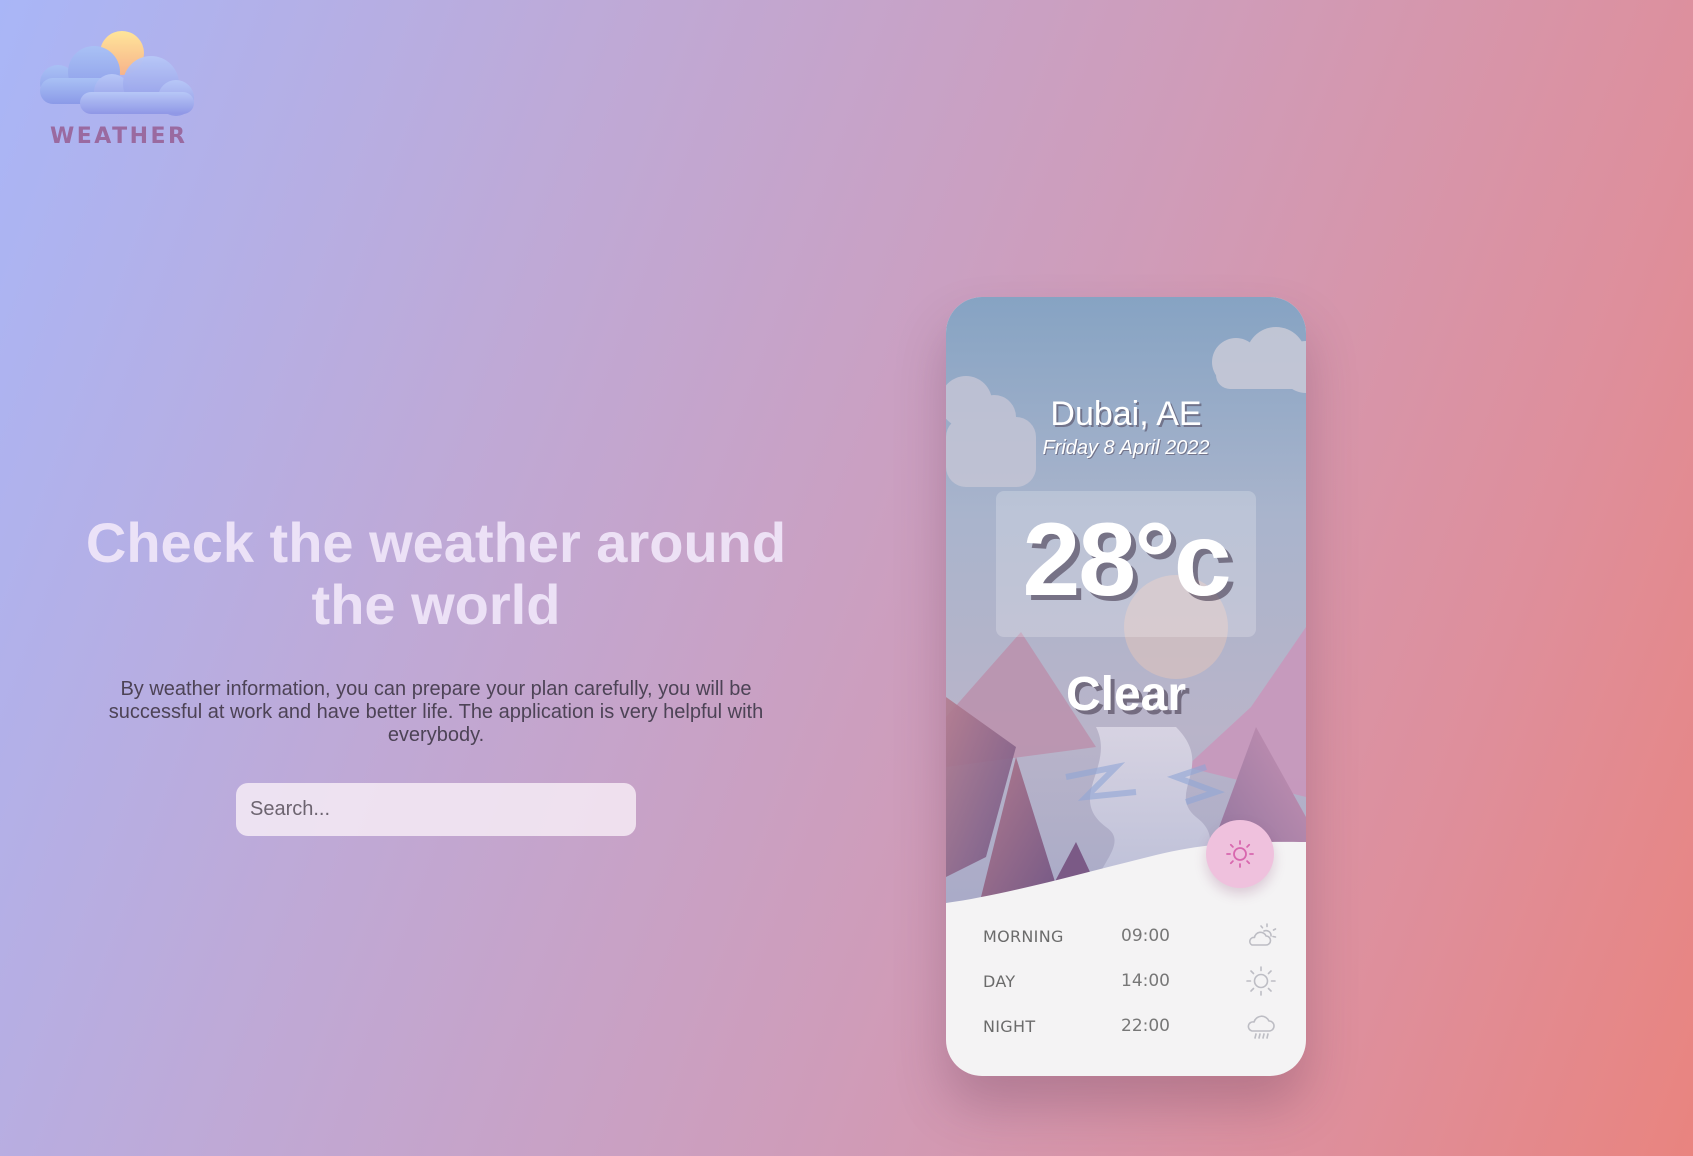 The image size is (1693, 1156). I want to click on forecast-row-night: NIGHT 22:00, so click(1129, 1027).